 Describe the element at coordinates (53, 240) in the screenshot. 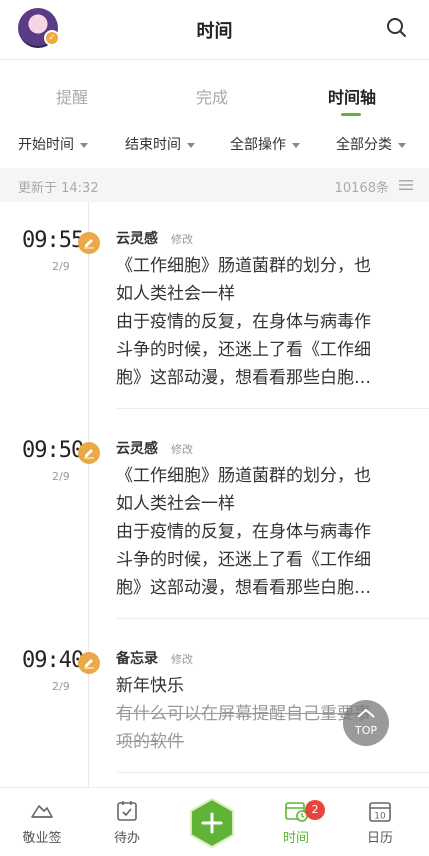

I see `entry-time: 09:55` at that location.